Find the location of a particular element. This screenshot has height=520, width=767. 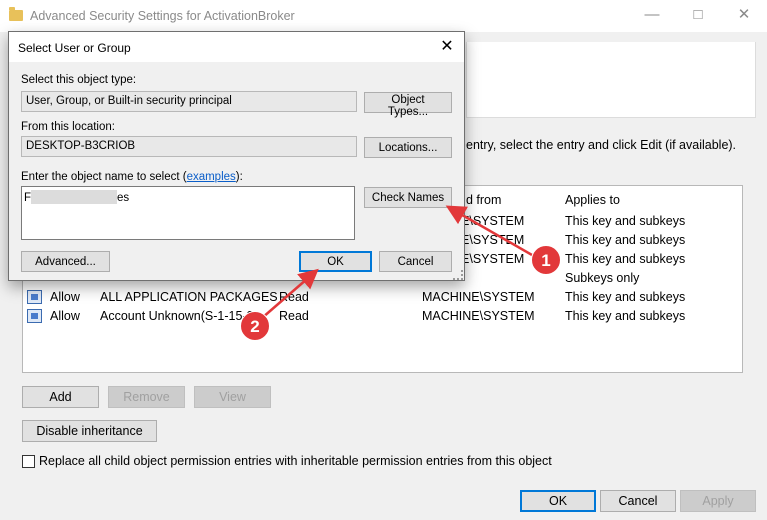

callout-badge-1: 1 is located at coordinates (546, 260).